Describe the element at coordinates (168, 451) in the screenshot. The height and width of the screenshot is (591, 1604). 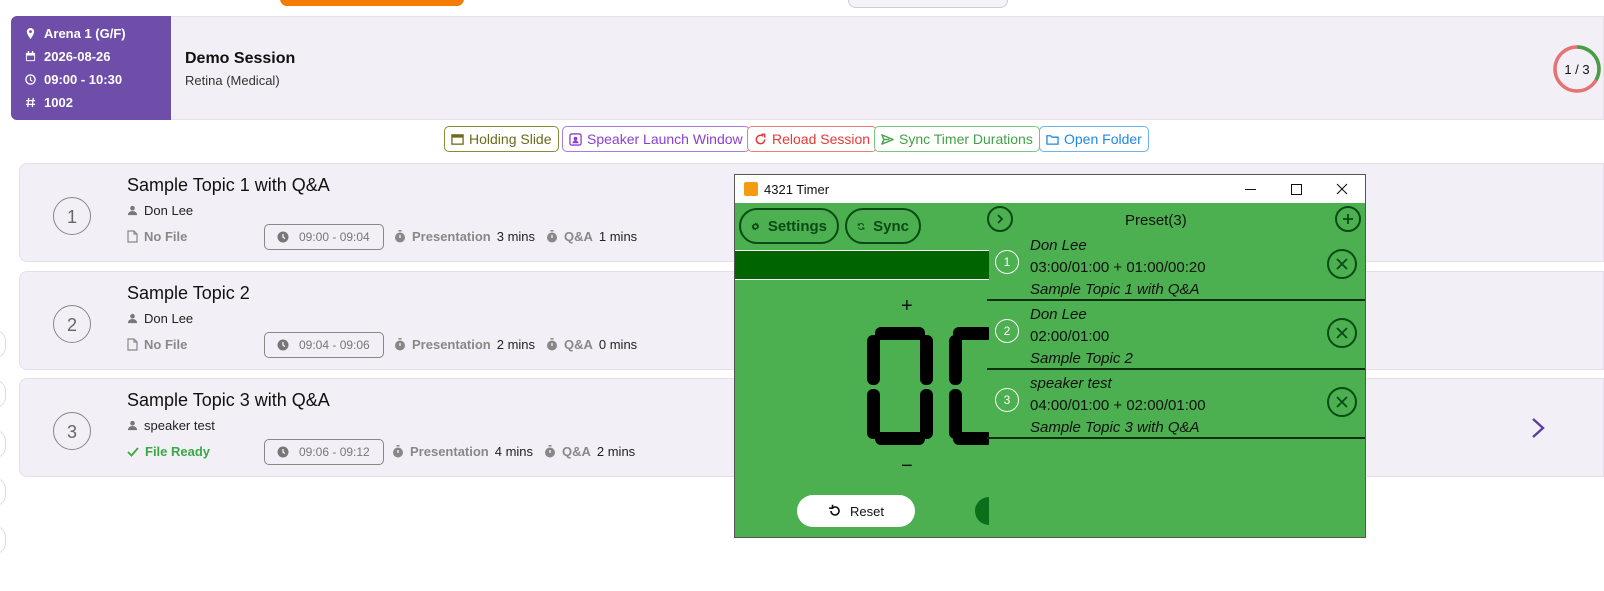
I see `topic-file-status: File Ready` at that location.